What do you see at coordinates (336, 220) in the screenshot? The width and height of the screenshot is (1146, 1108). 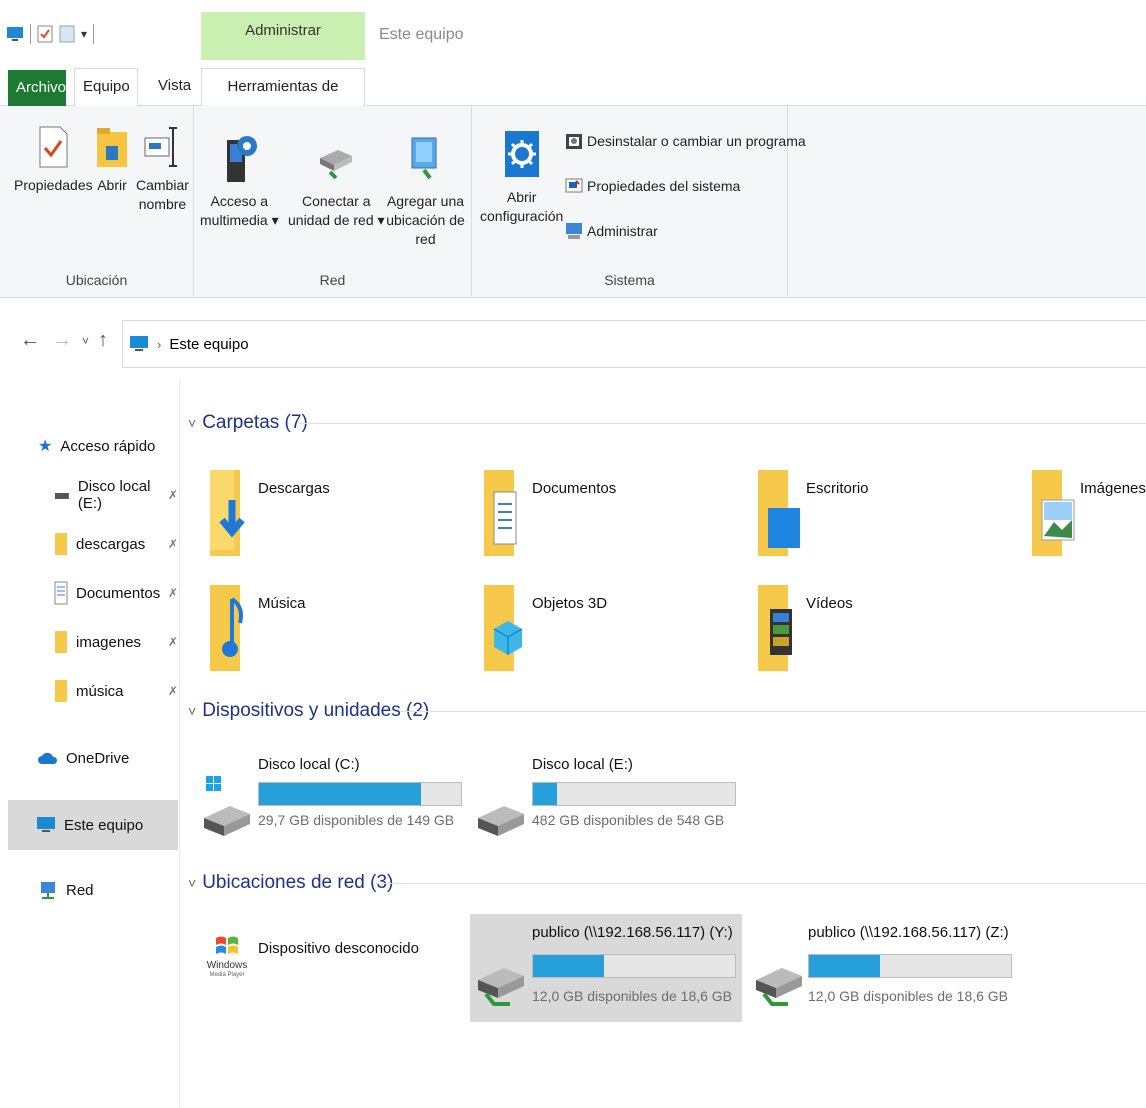 I see `button-label: unidad de red ▾` at bounding box center [336, 220].